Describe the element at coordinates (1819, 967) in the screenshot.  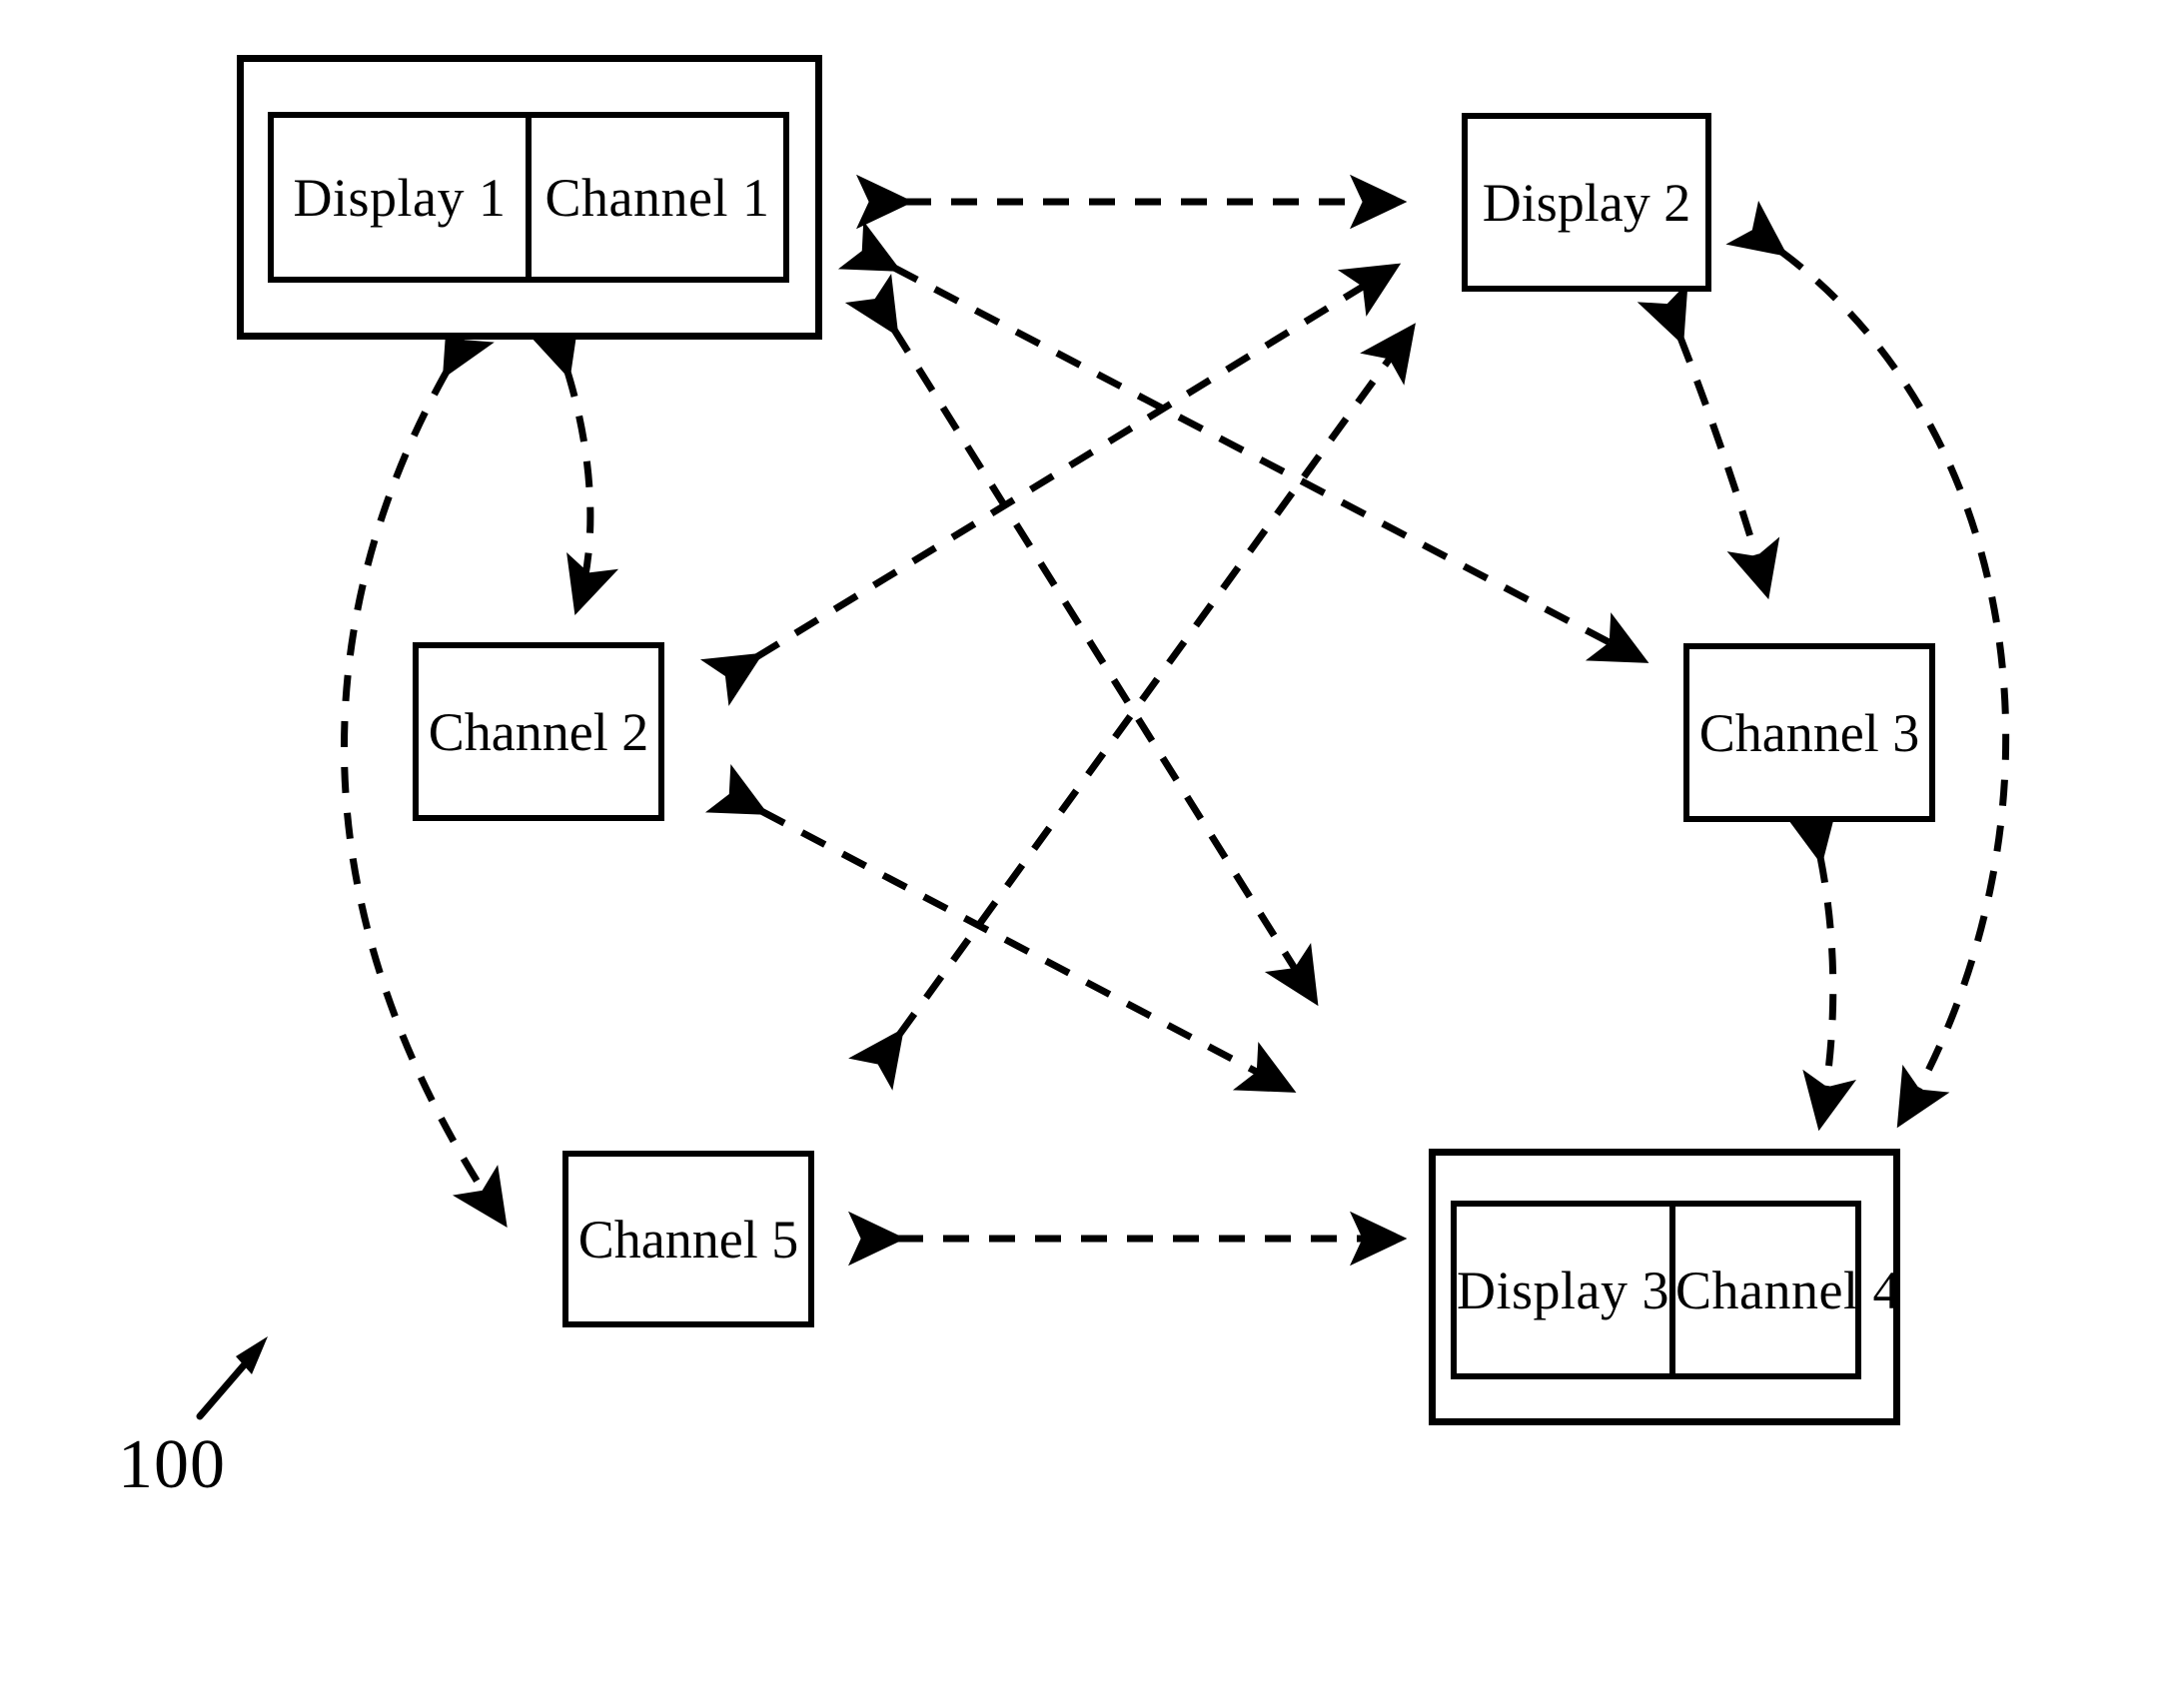
I see `conn-channel3-display3` at that location.